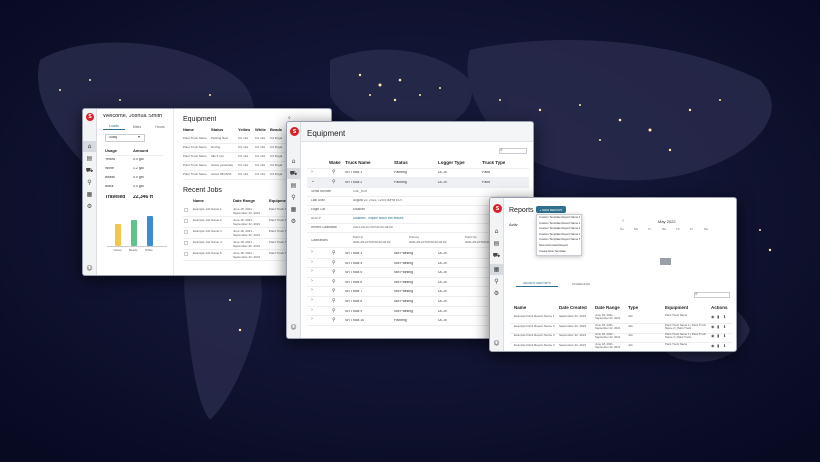 This screenshot has width=820, height=462. I want to click on job-name: Example Job Name 3, so click(207, 231).